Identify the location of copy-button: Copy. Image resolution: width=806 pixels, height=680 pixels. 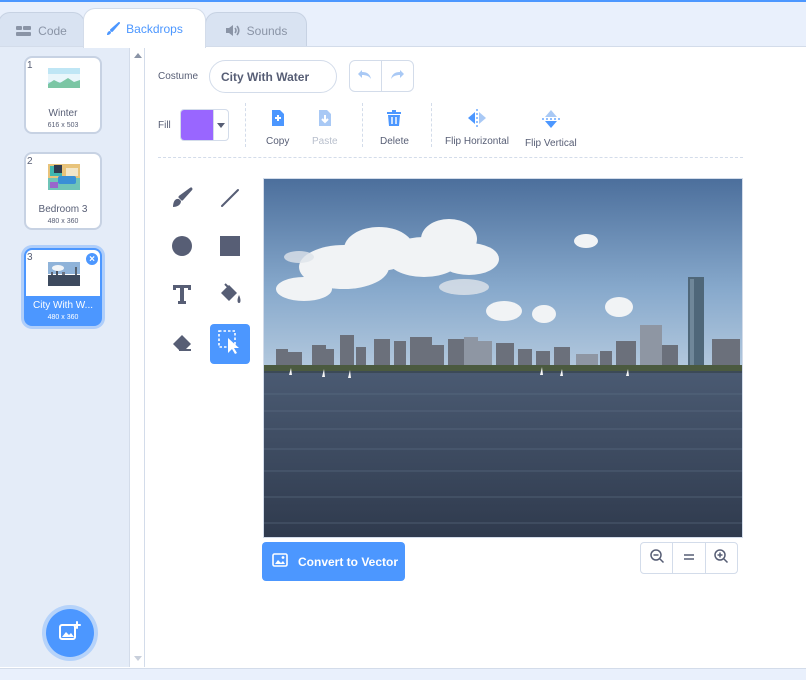
(277, 128).